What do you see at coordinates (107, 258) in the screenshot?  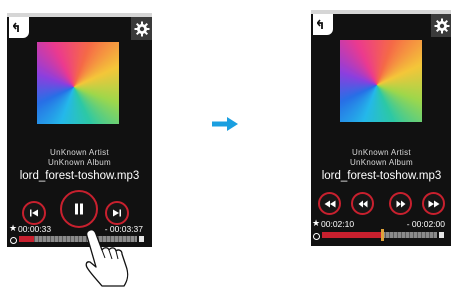 I see `touch-hand-icon` at bounding box center [107, 258].